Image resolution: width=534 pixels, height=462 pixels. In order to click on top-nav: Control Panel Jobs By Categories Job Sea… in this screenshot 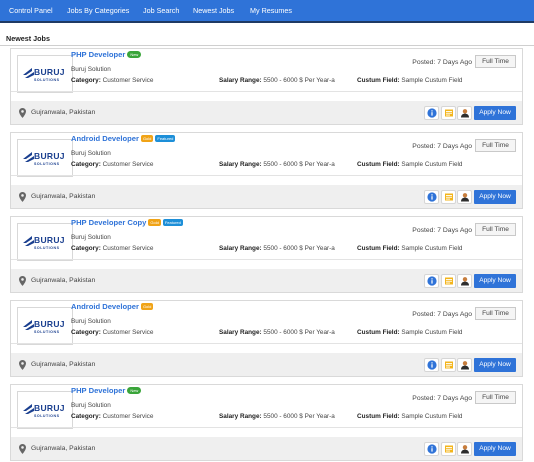, I will do `click(267, 10)`.